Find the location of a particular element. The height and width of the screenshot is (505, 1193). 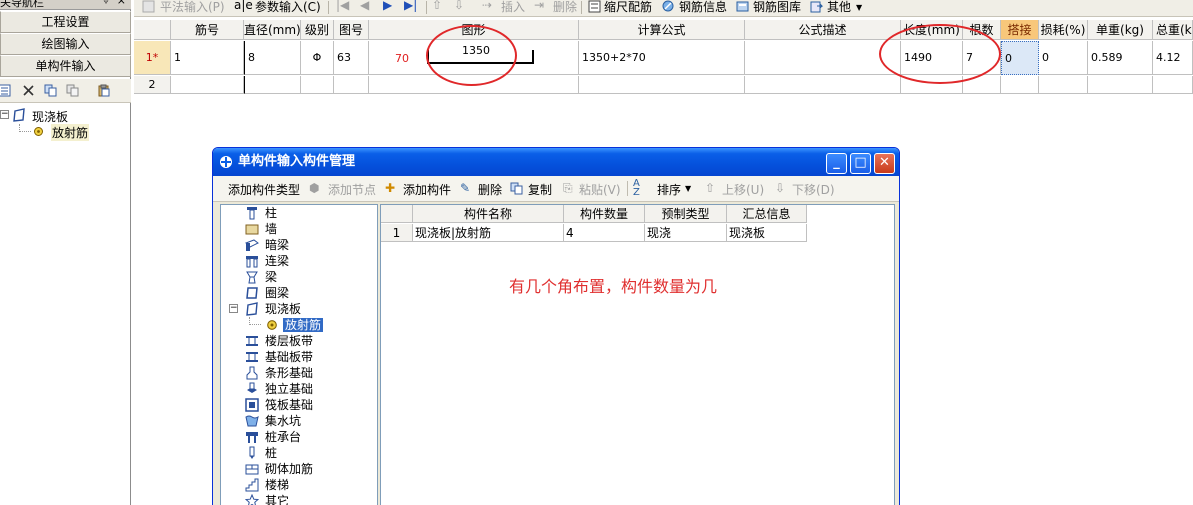

add-component-type-button: 添加构件类型 is located at coordinates (264, 189).